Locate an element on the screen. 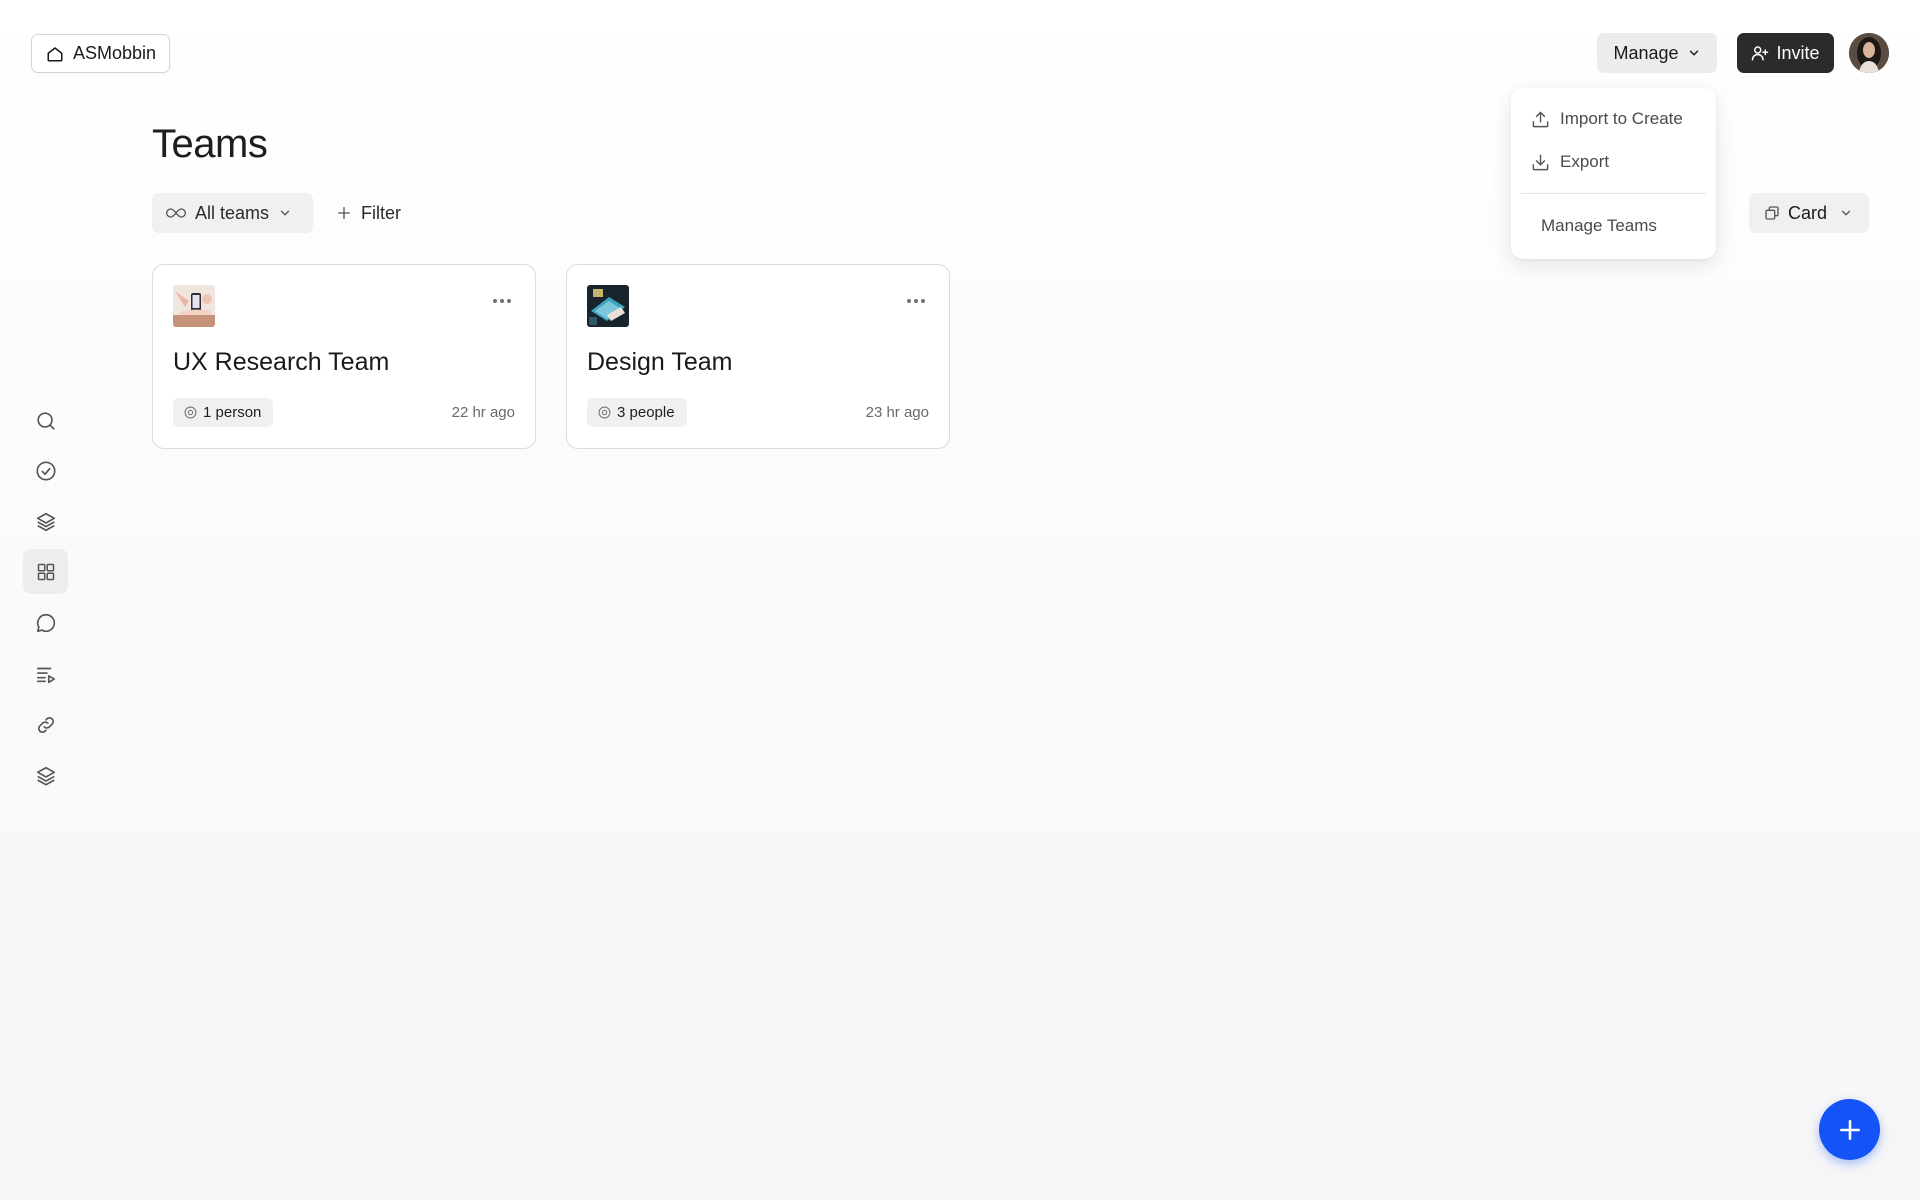 This screenshot has width=1920, height=1200. home-icon is located at coordinates (55, 54).